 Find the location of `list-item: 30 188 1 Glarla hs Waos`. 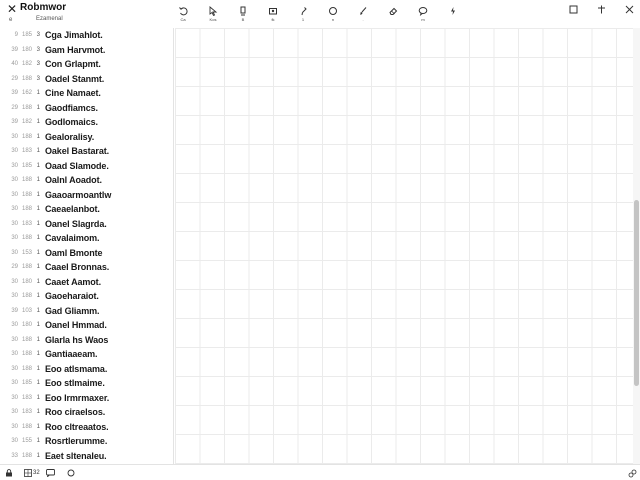

list-item: 30 188 1 Glarla hs Waos is located at coordinates (86, 340).